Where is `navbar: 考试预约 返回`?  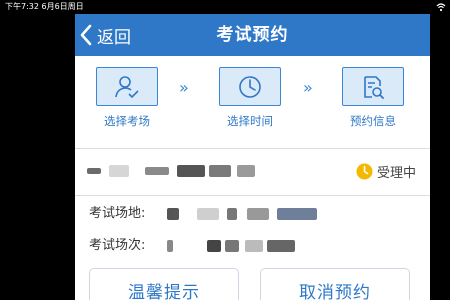
navbar: 考试预约 返回 is located at coordinates (252, 35).